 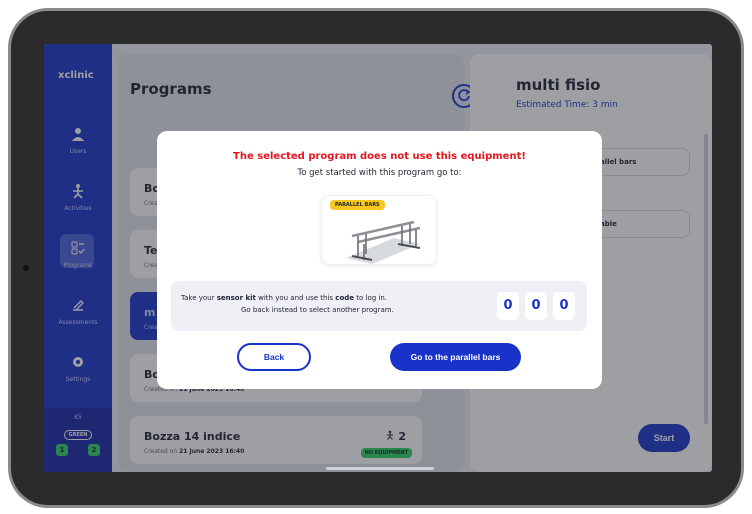 I want to click on go-to-parallel-bars-button: Go to the parallel bars, so click(x=455, y=357).